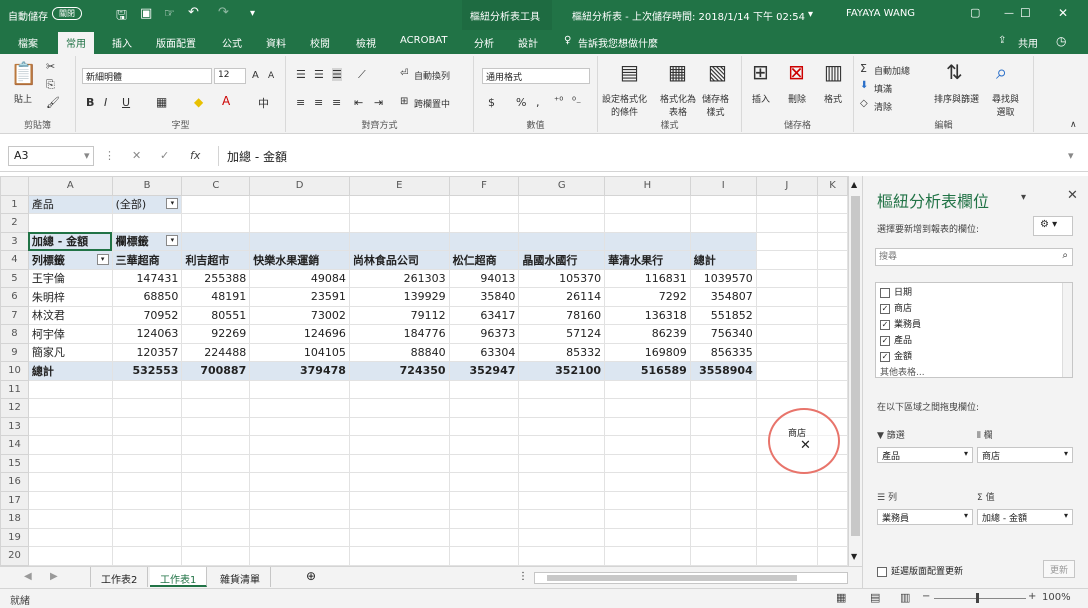 The image size is (1088, 608). What do you see at coordinates (336, 102) in the screenshot?
I see `align-right-icon: ≡` at bounding box center [336, 102].